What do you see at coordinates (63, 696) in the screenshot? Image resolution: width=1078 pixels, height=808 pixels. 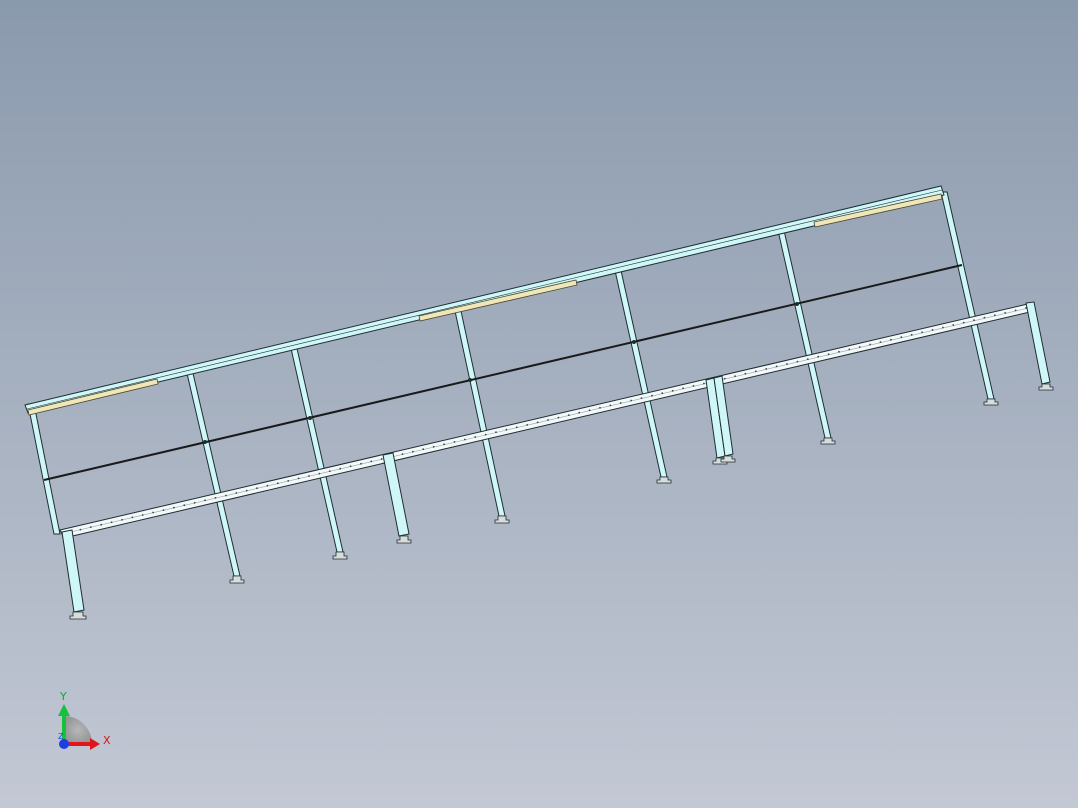 I see `y-axis-label: Y` at bounding box center [63, 696].